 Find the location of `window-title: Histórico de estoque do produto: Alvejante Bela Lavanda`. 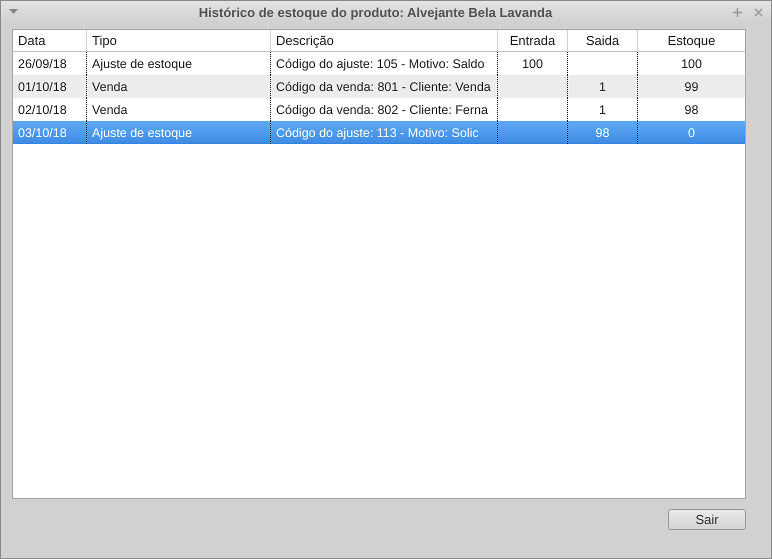

window-title: Histórico de estoque do produto: Alvejante Bela Lavanda is located at coordinates (376, 12).